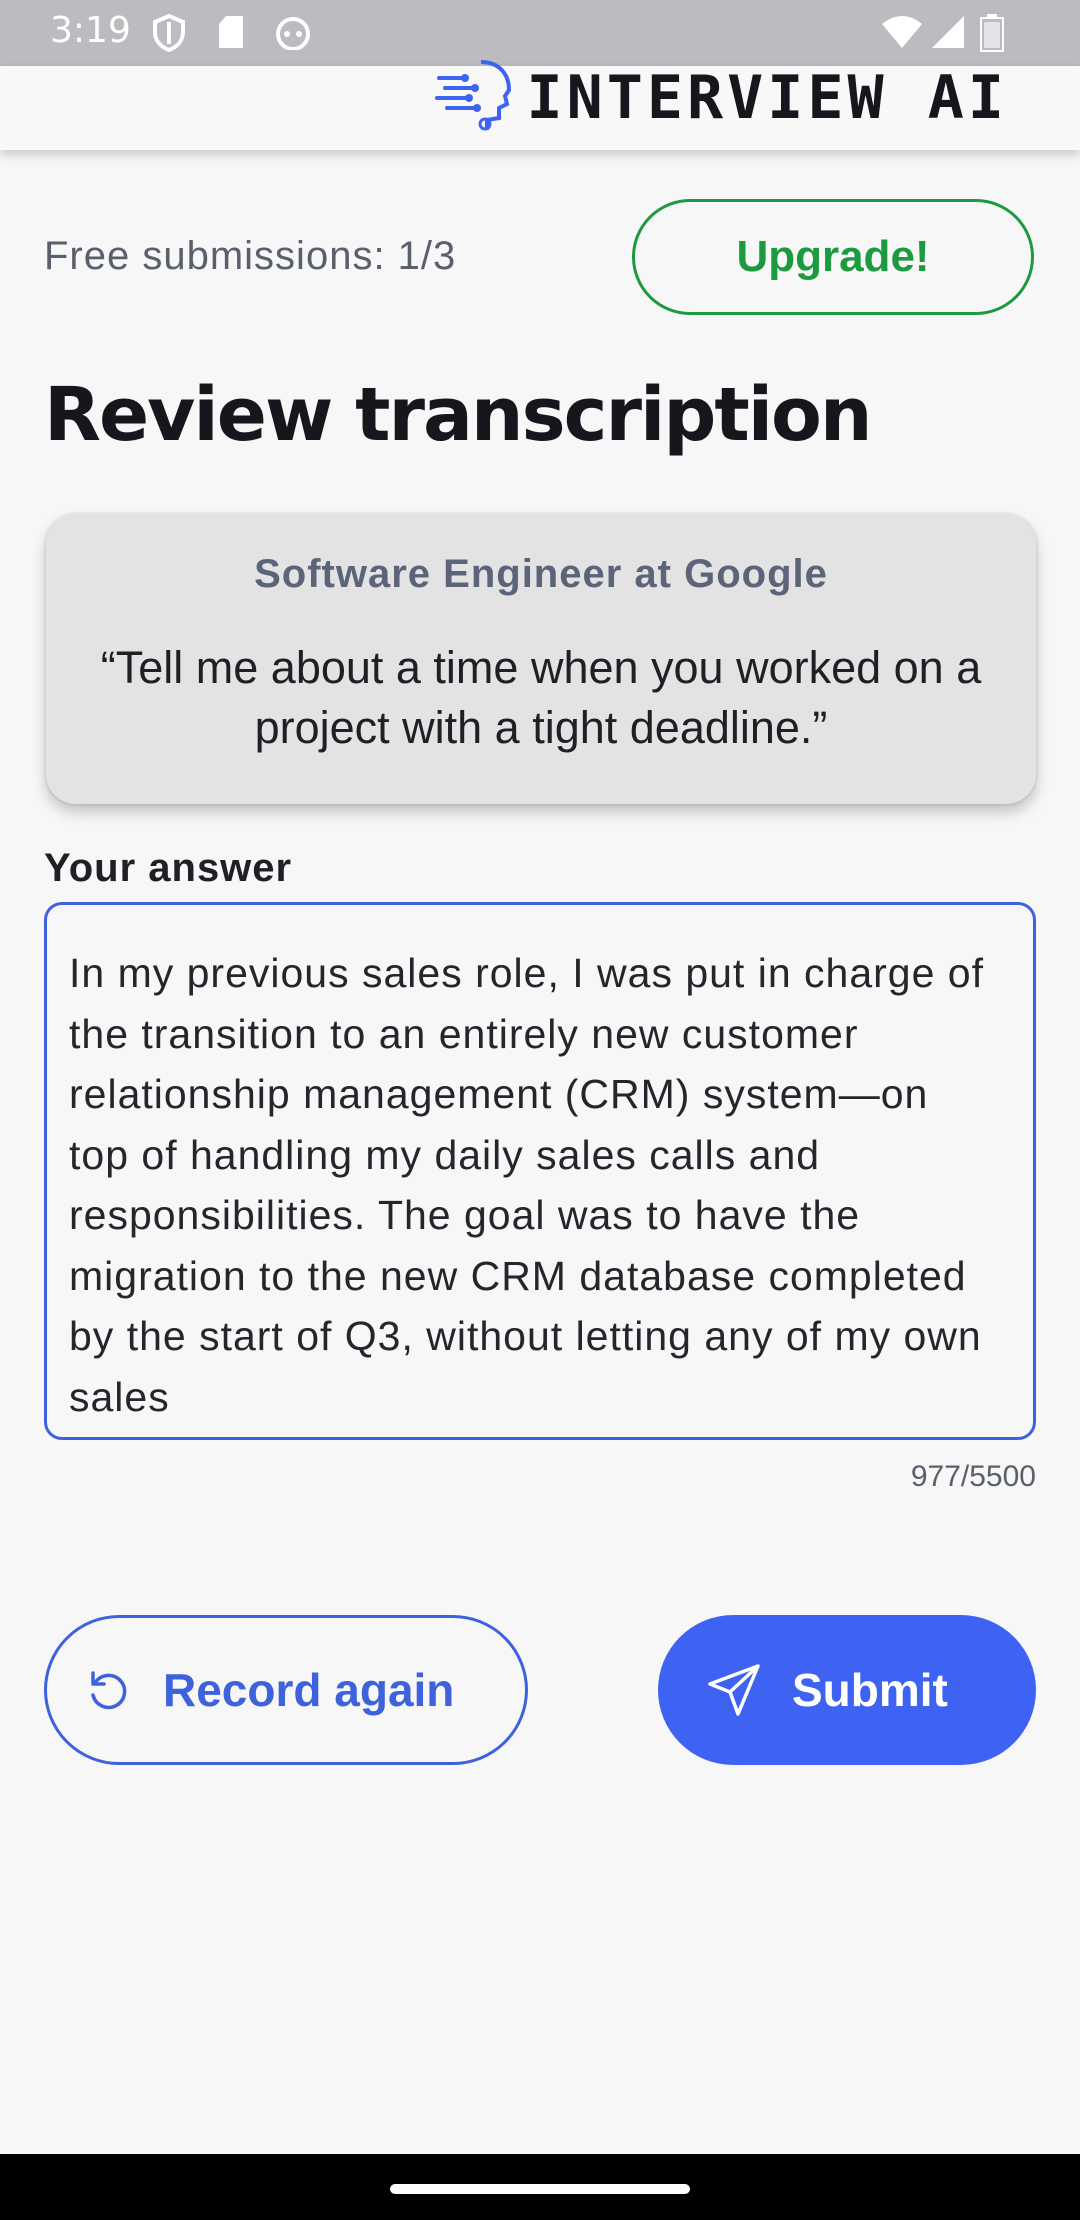 The width and height of the screenshot is (1080, 2220). What do you see at coordinates (90, 30) in the screenshot?
I see `status-time: 3:19` at bounding box center [90, 30].